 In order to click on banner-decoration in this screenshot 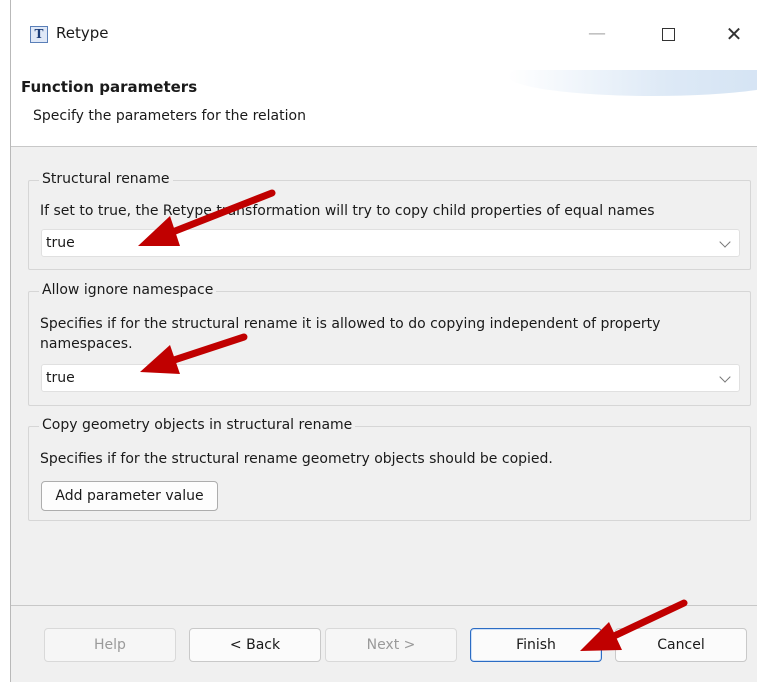, I will do `click(632, 83)`.